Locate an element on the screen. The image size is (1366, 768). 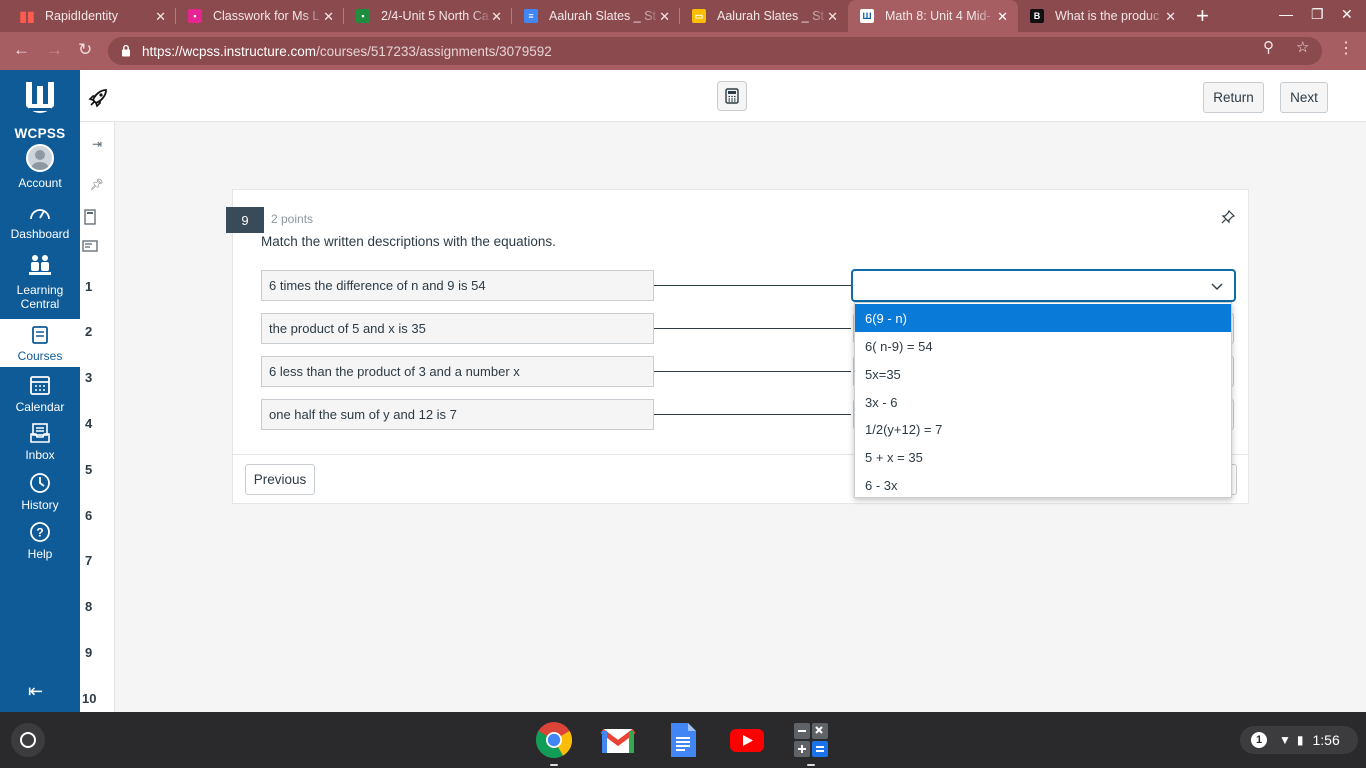
browser-tab: ▮▮ RapidIdentity ✕ is located at coordinates (88, 16).